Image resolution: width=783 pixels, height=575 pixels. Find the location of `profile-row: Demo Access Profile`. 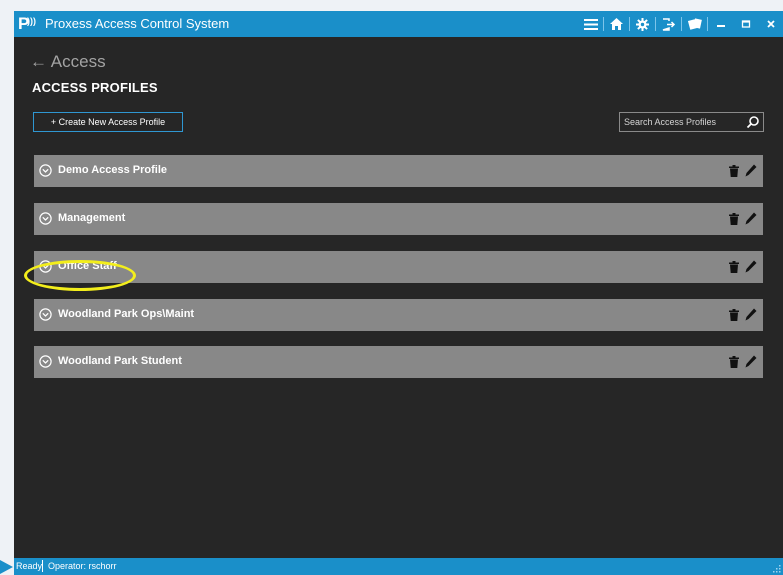

profile-row: Demo Access Profile is located at coordinates (398, 171).